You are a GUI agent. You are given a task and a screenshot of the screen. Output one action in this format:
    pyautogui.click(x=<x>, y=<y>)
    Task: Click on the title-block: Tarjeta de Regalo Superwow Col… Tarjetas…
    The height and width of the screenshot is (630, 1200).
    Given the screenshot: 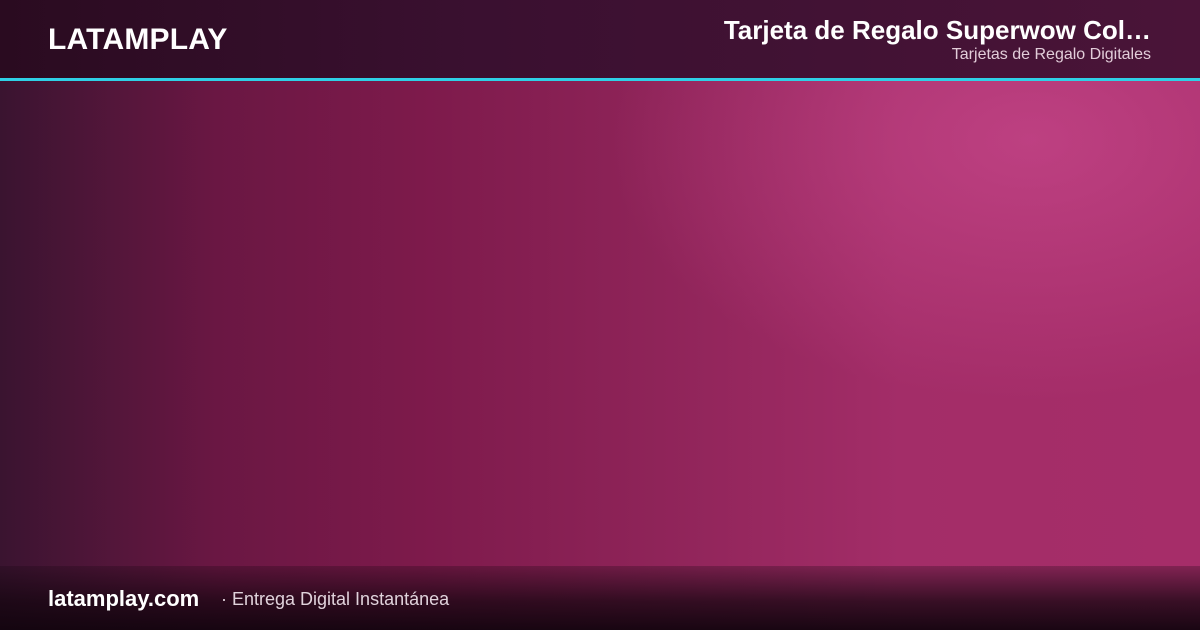 What is the action you would take?
    pyautogui.click(x=881, y=39)
    